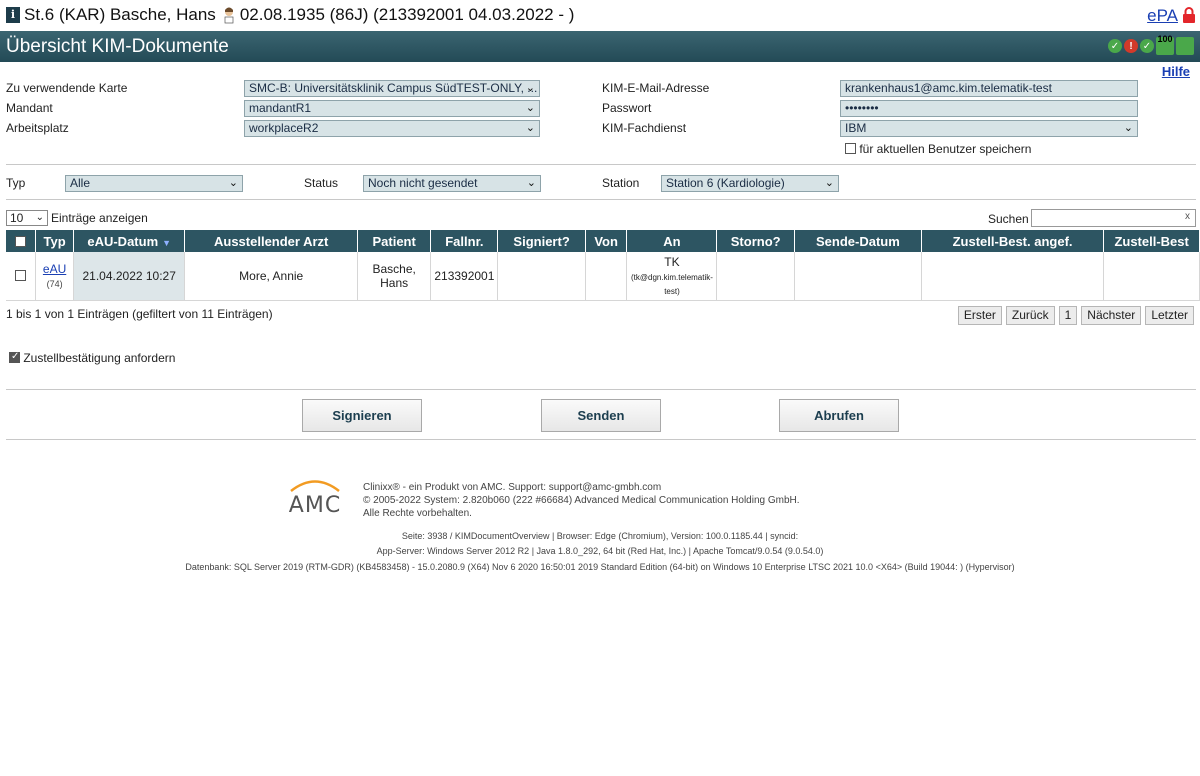  Describe the element at coordinates (989, 128) in the screenshot. I see `fachdienst-select: IBM ⌄` at that location.